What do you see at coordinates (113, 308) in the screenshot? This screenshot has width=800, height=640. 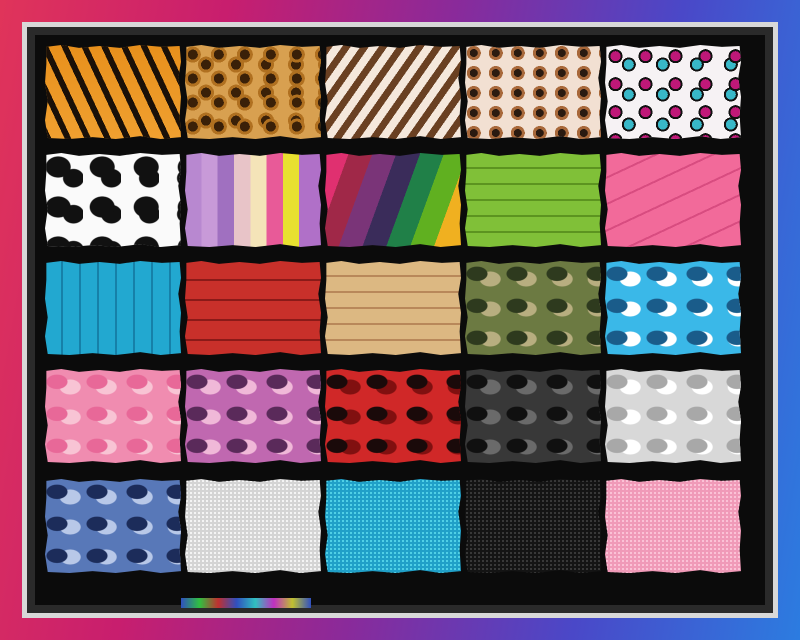 I see `blue-wood-tile` at bounding box center [113, 308].